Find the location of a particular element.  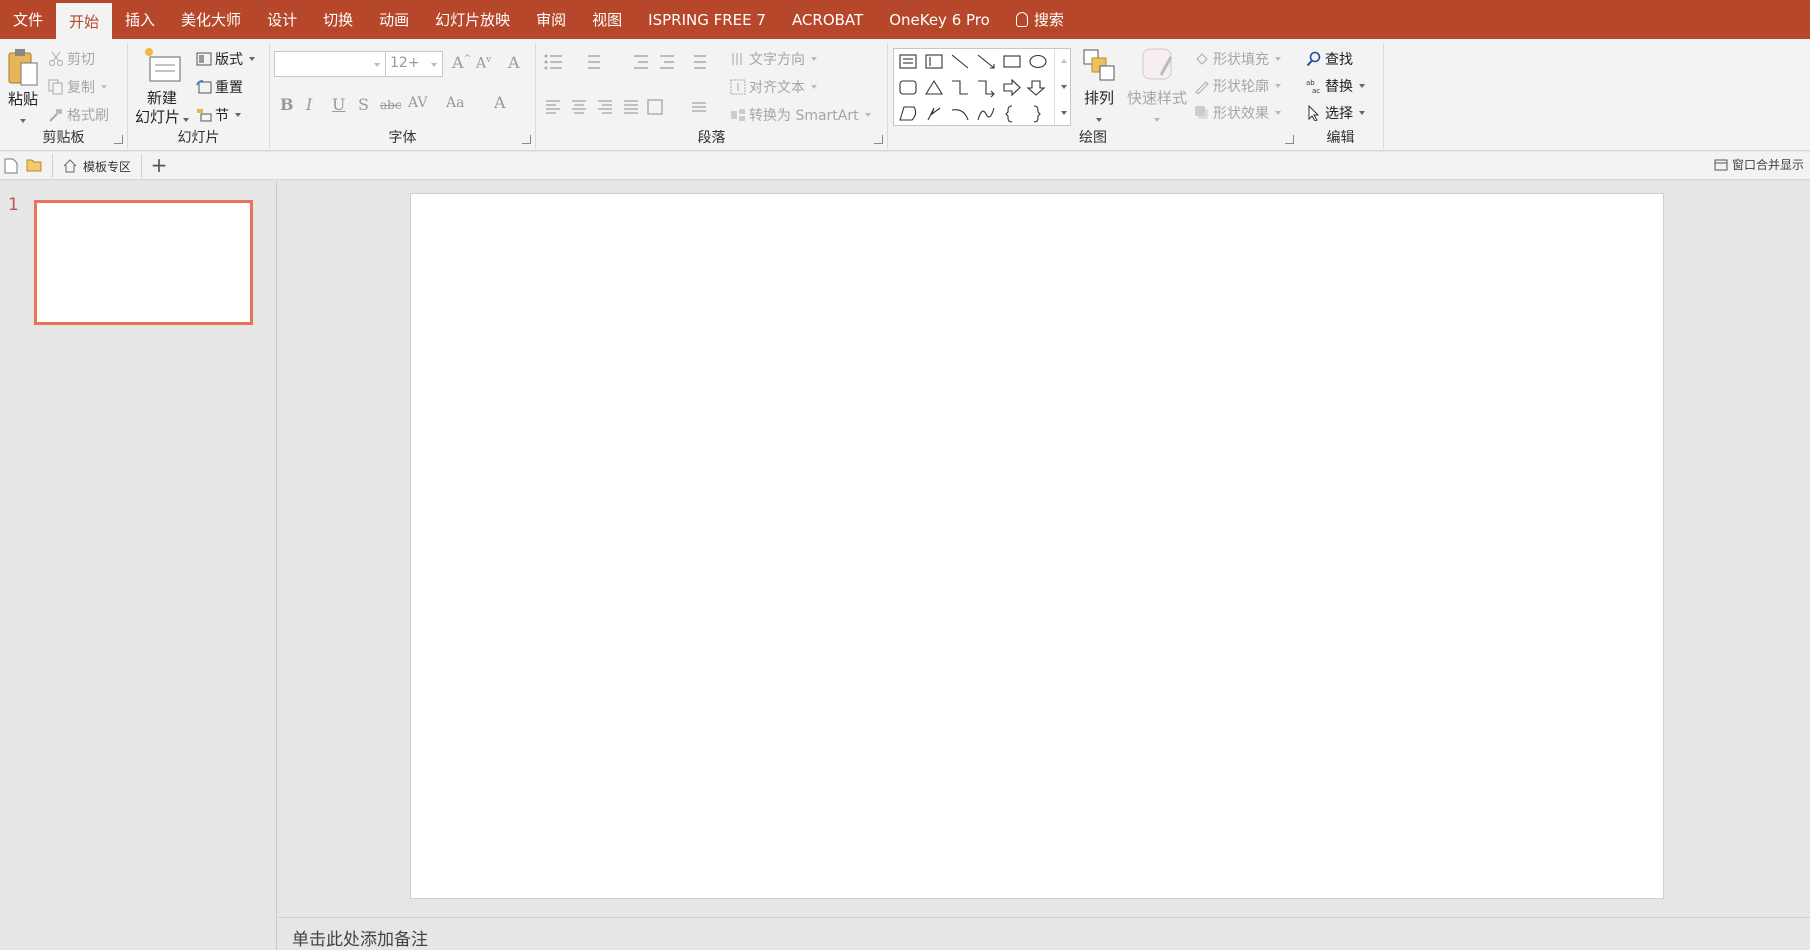

template-zone-tab: 模板专区 is located at coordinates (97, 166).